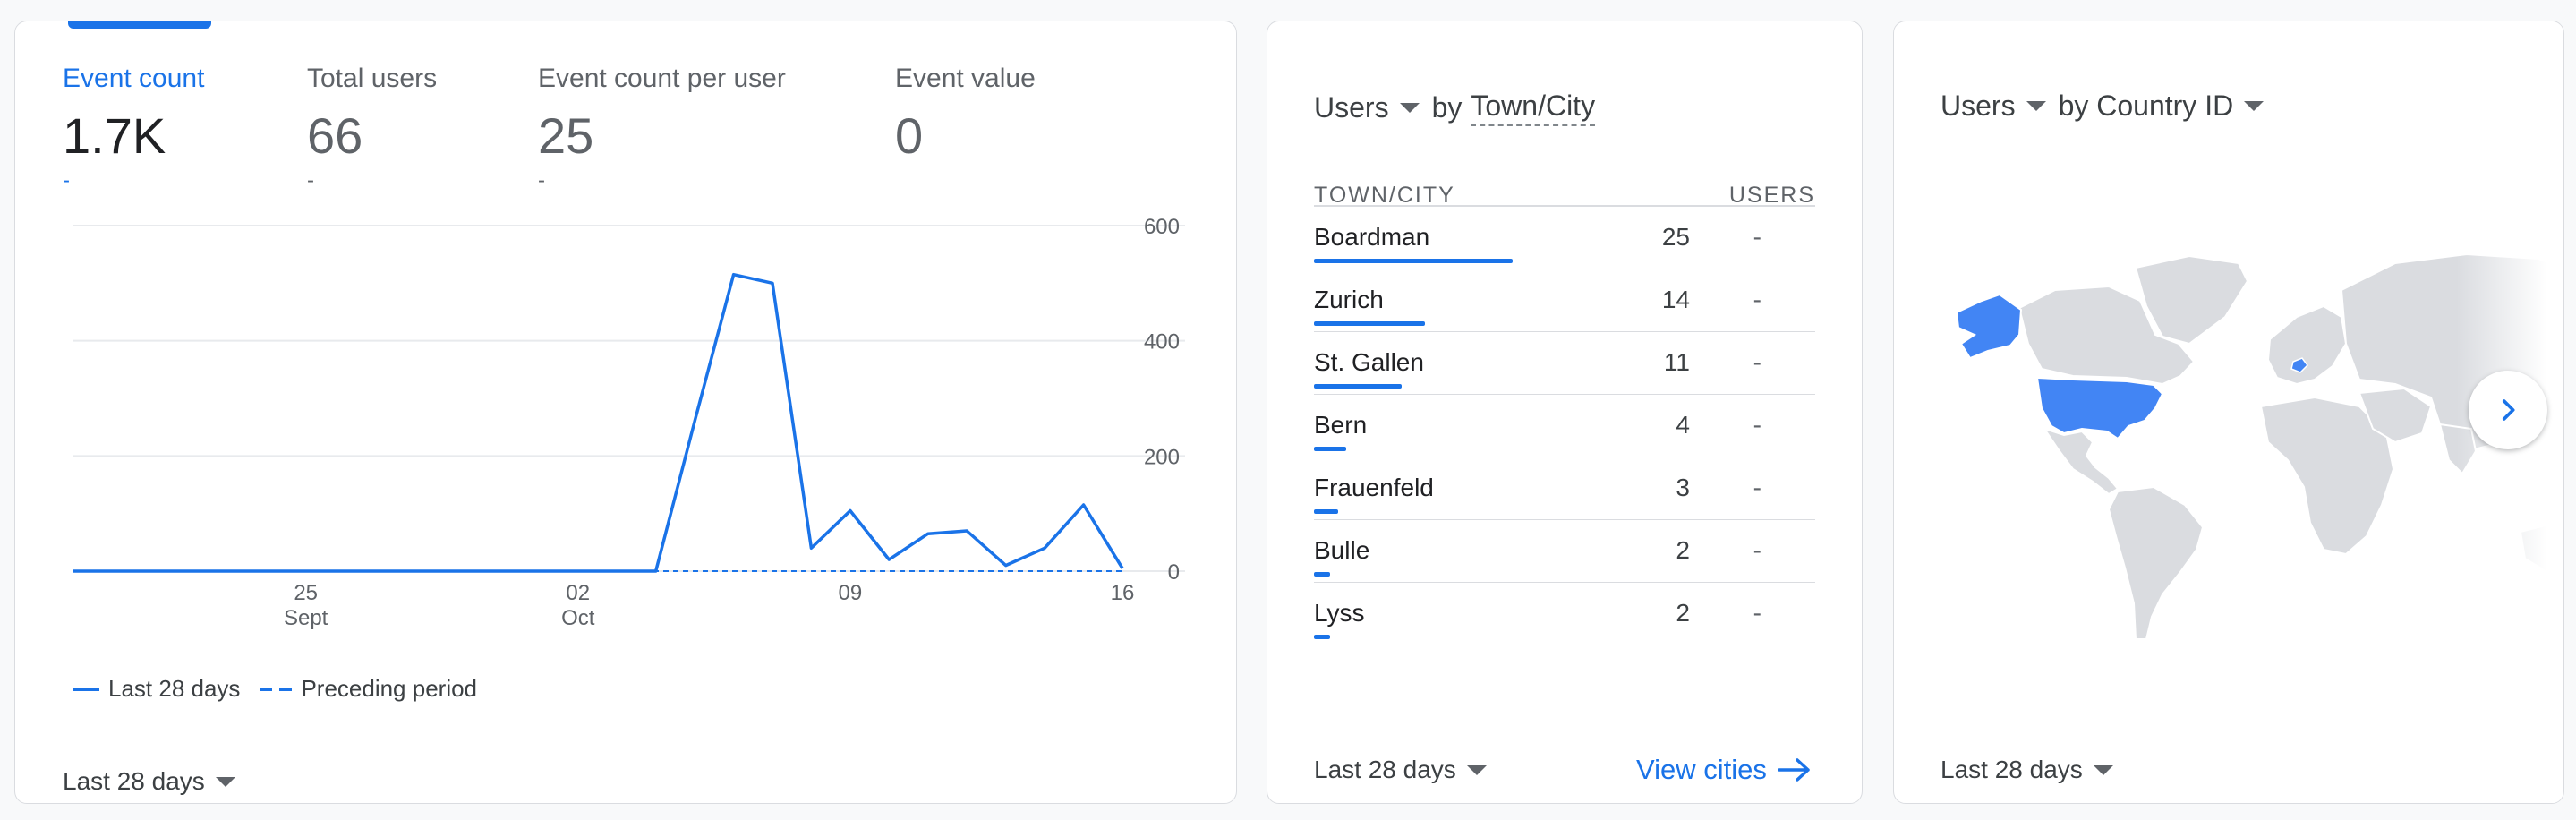 This screenshot has height=820, width=2576. I want to click on y-tick-label: 600, so click(1162, 227).